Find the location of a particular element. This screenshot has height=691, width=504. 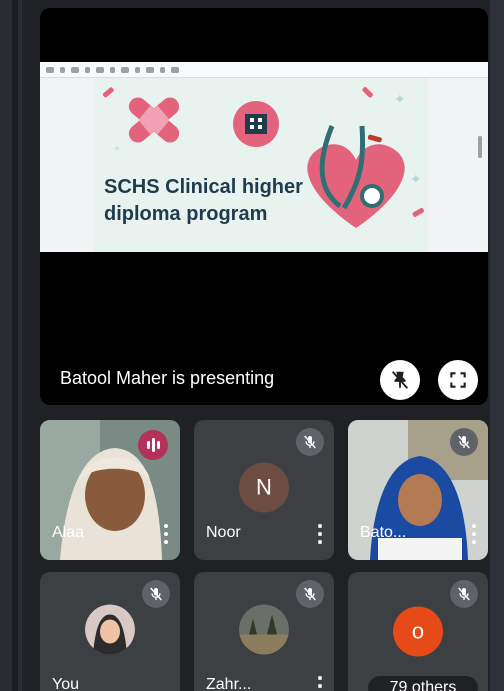

fullscreen-icon is located at coordinates (458, 380).